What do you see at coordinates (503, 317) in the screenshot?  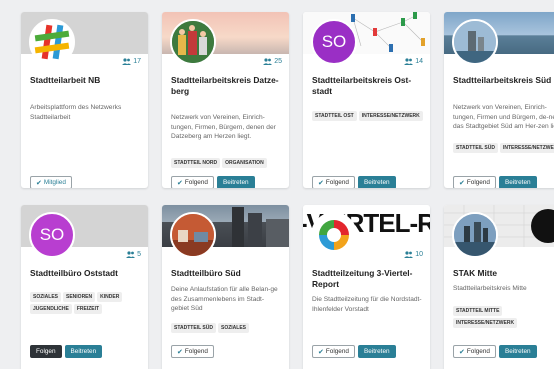 I see `tag-list: STADTTEIL MITTE INTERESSE/NETZWERK` at bounding box center [503, 317].